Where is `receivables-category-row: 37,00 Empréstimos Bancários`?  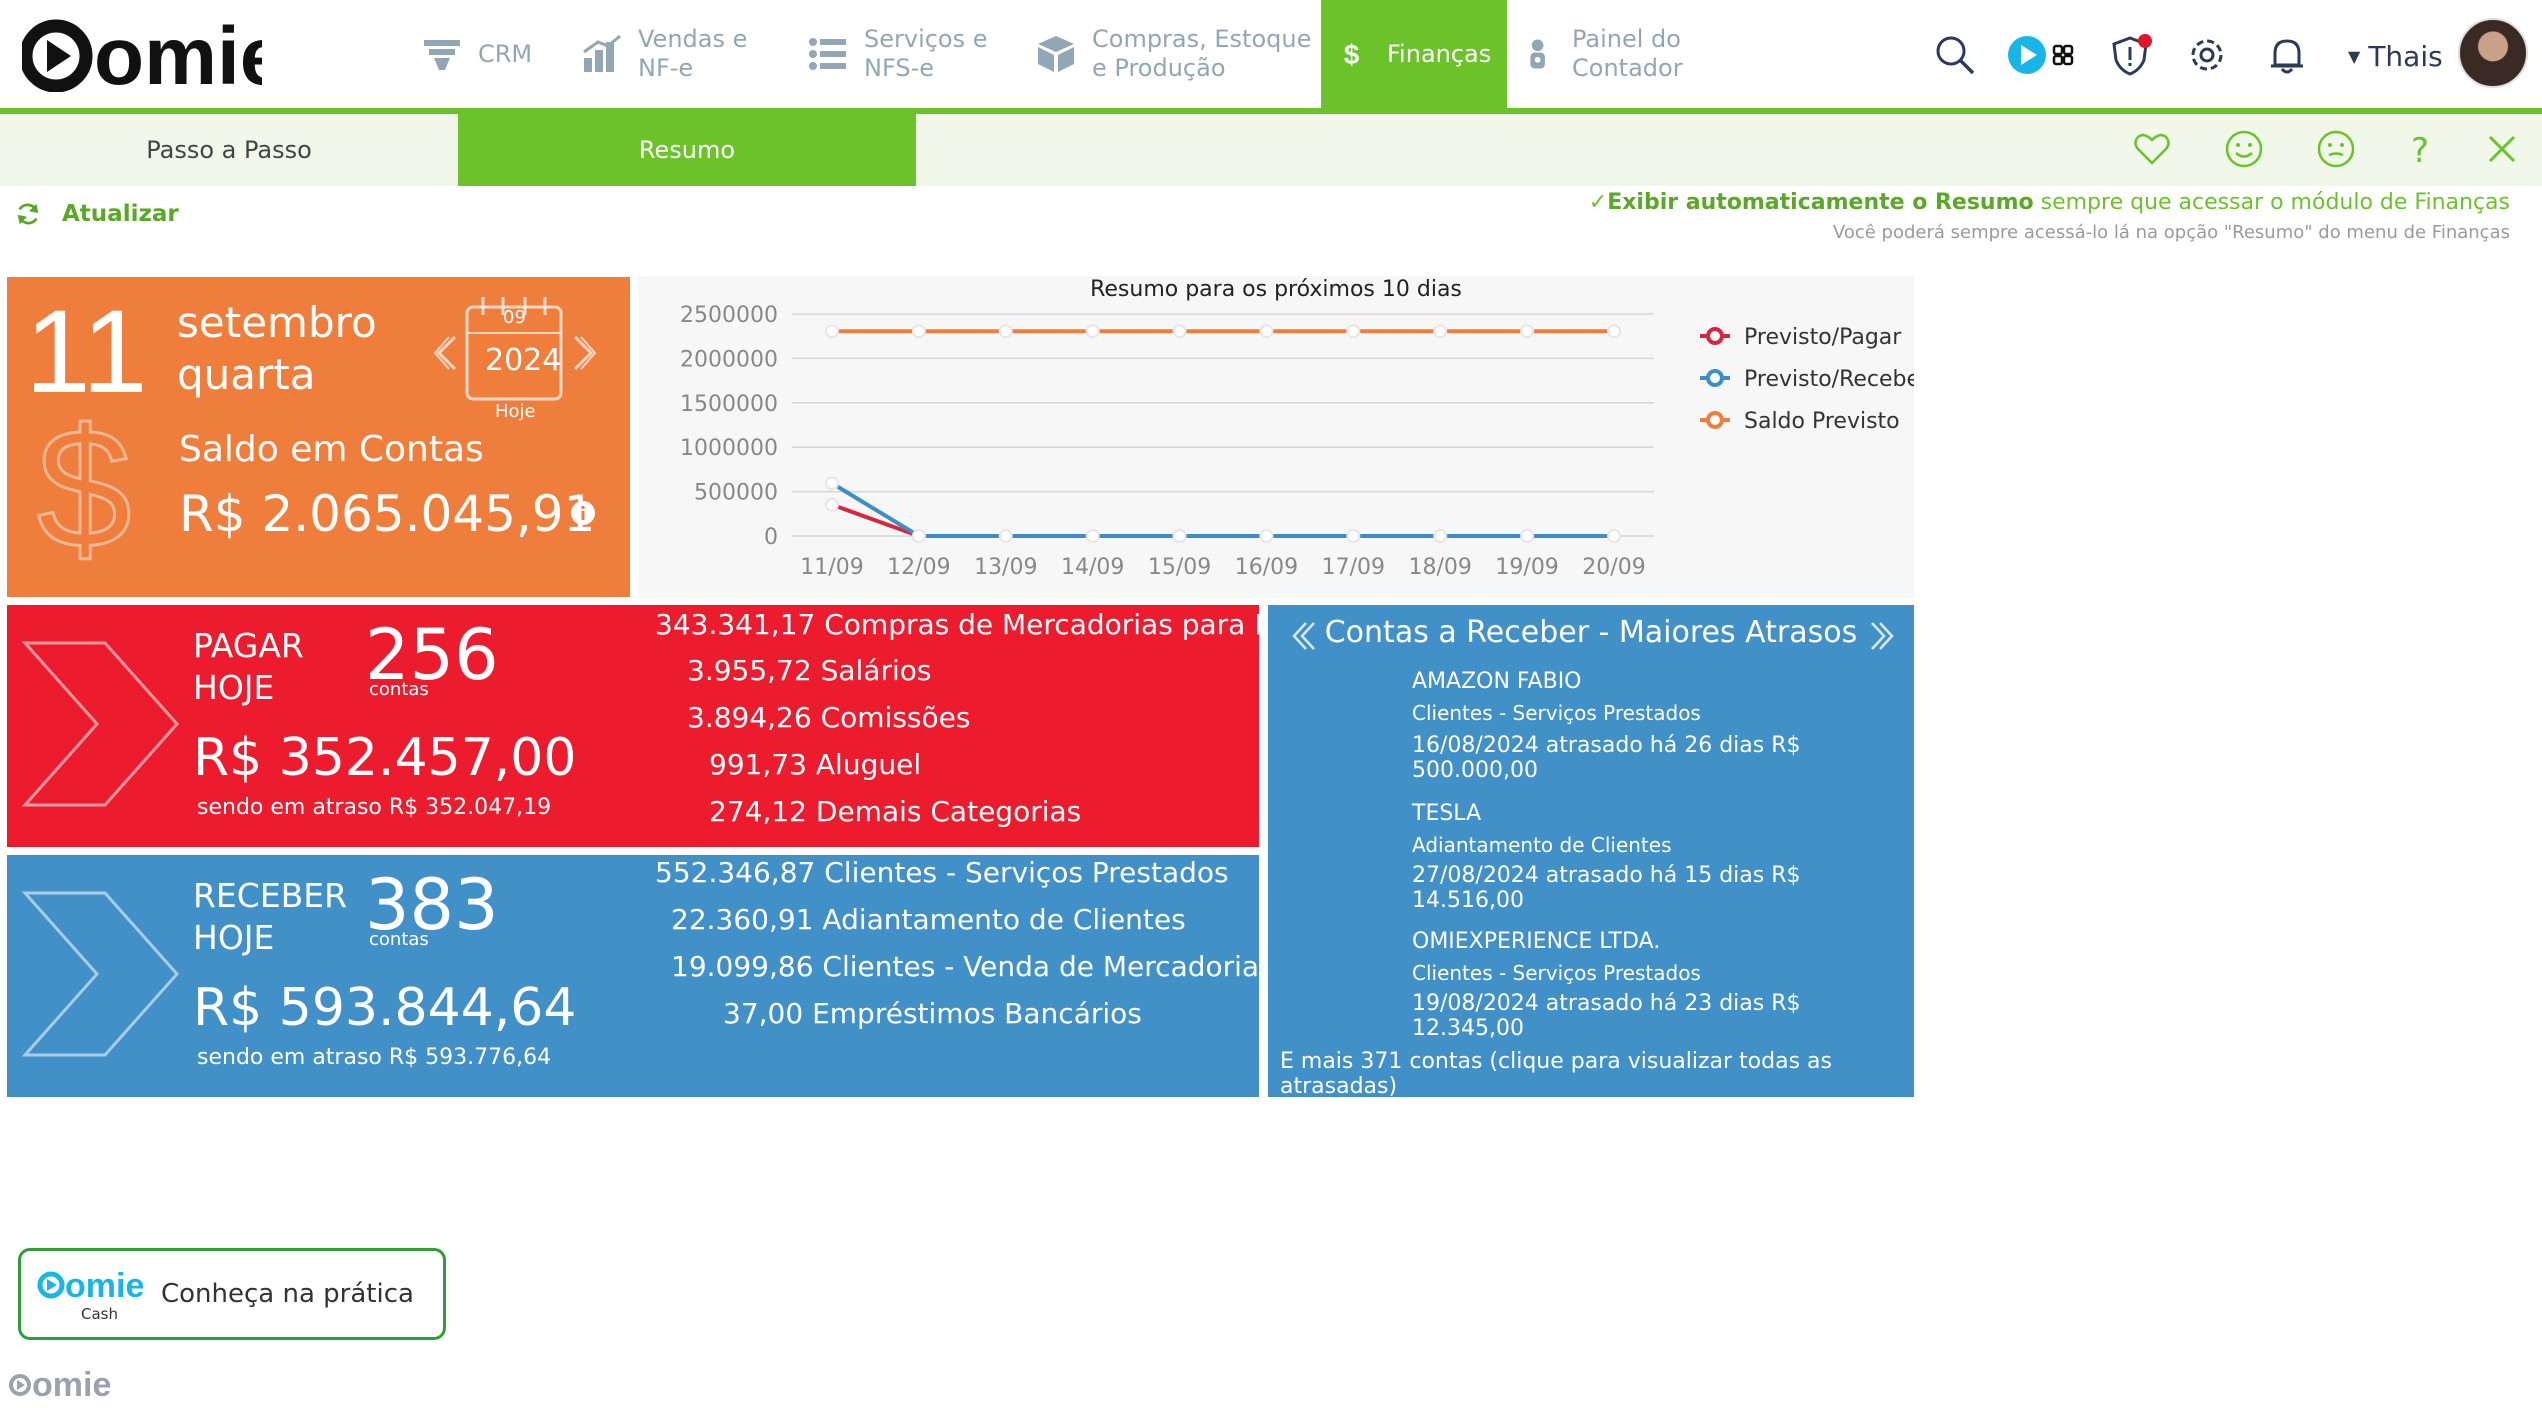 receivables-category-row: 37,00 Empréstimos Bancários is located at coordinates (932, 1014).